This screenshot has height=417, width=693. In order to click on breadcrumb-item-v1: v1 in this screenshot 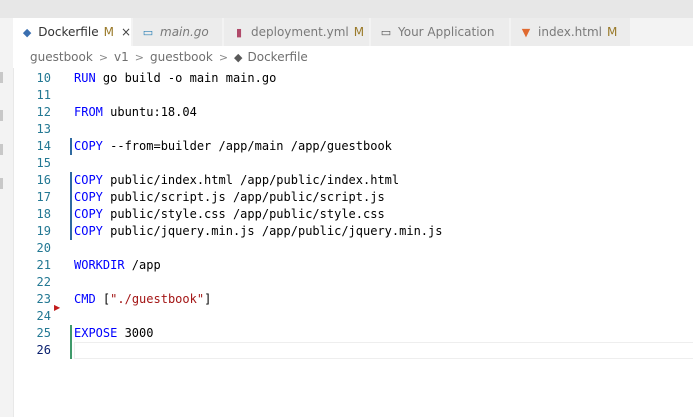, I will do `click(121, 57)`.